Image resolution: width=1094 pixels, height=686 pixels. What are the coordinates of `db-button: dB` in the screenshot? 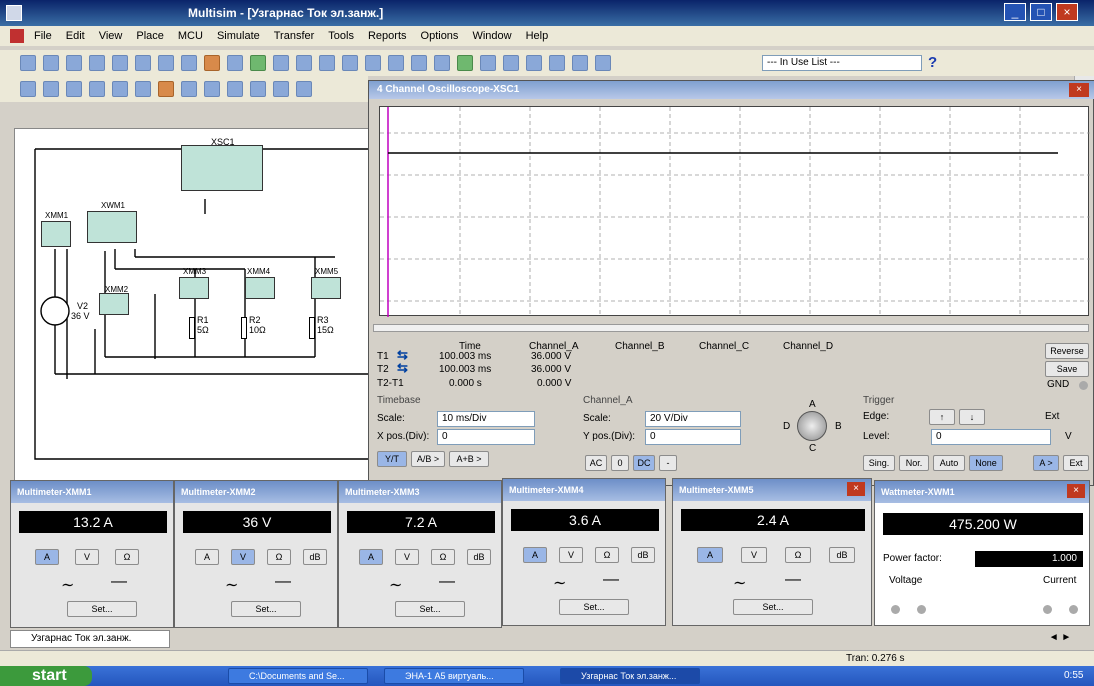 It's located at (643, 555).